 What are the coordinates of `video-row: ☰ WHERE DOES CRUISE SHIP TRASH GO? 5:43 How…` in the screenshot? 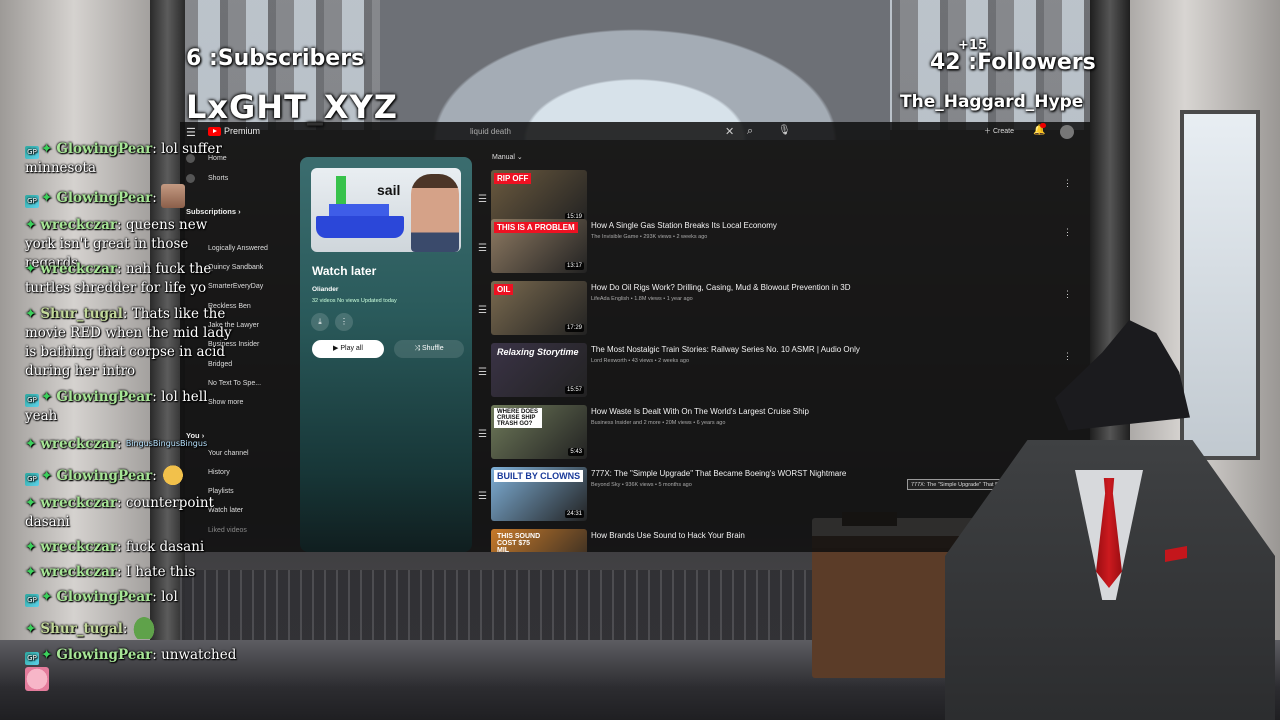 It's located at (776, 434).